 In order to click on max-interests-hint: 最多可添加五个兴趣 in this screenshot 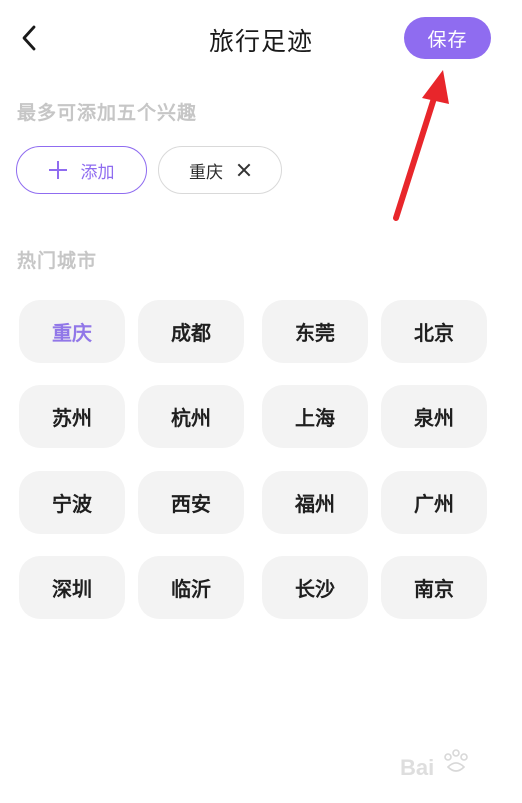, I will do `click(107, 113)`.